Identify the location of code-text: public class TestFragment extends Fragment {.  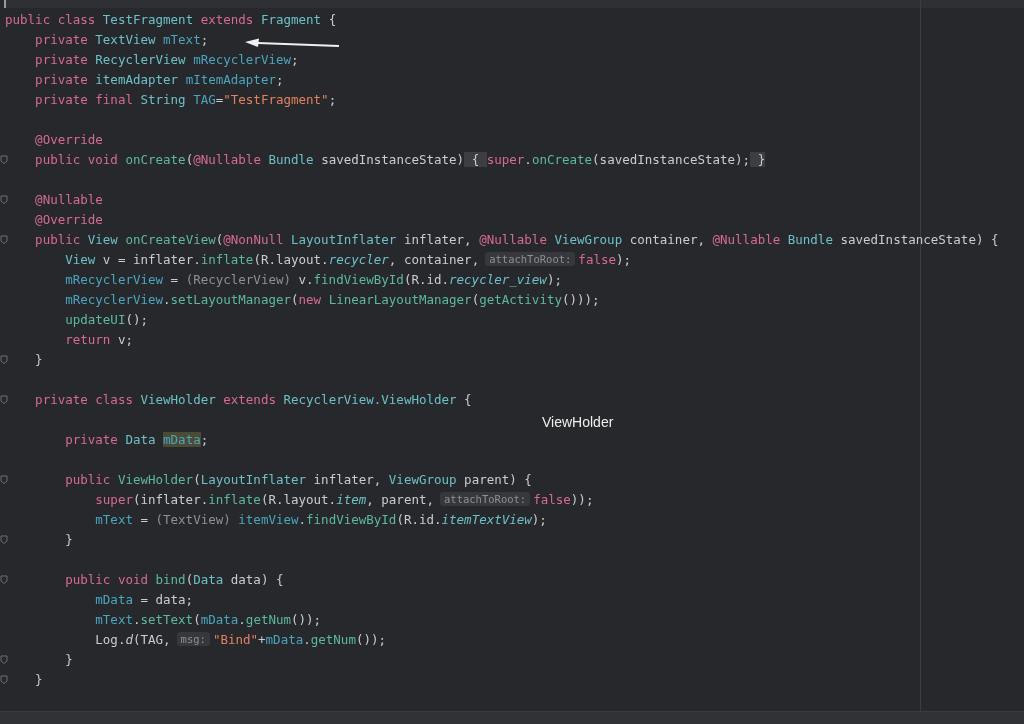
(171, 19).